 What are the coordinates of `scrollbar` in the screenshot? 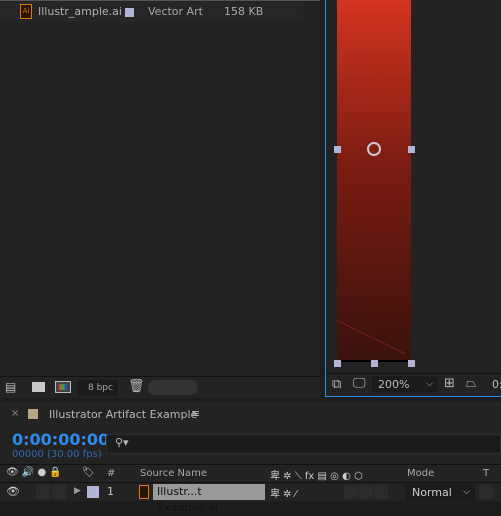 It's located at (173, 387).